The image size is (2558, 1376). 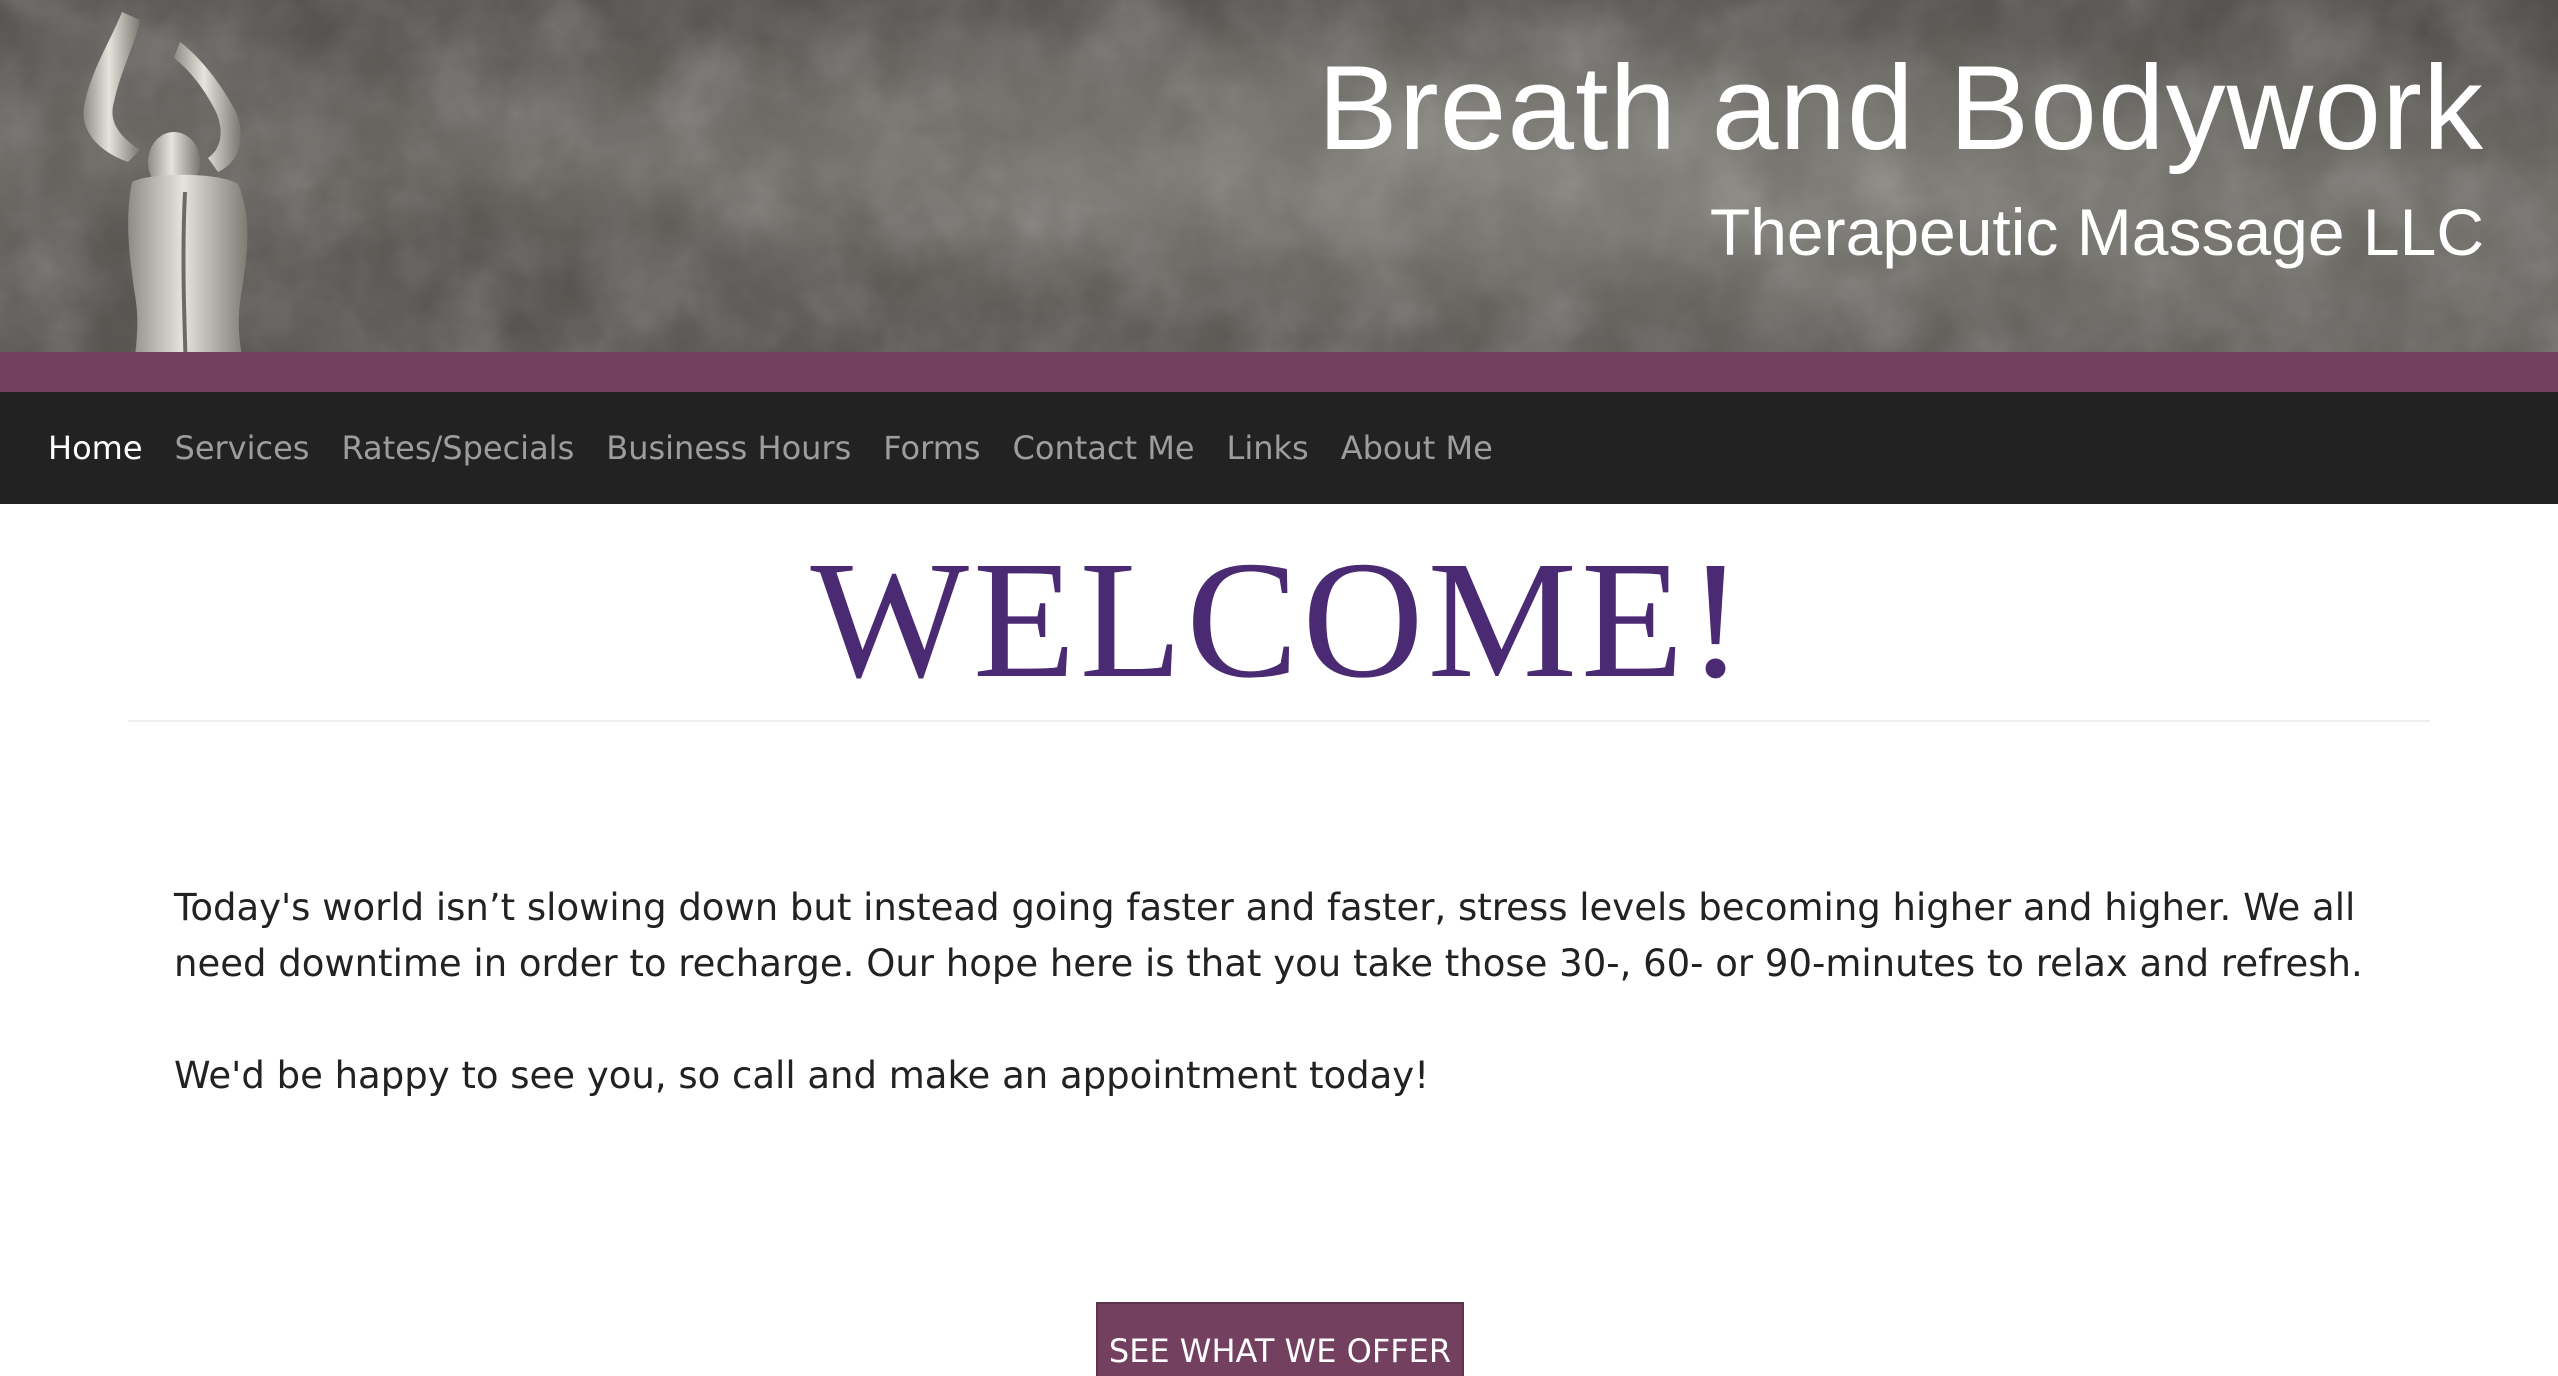 I want to click on nav-item-home: Home, so click(x=95, y=448).